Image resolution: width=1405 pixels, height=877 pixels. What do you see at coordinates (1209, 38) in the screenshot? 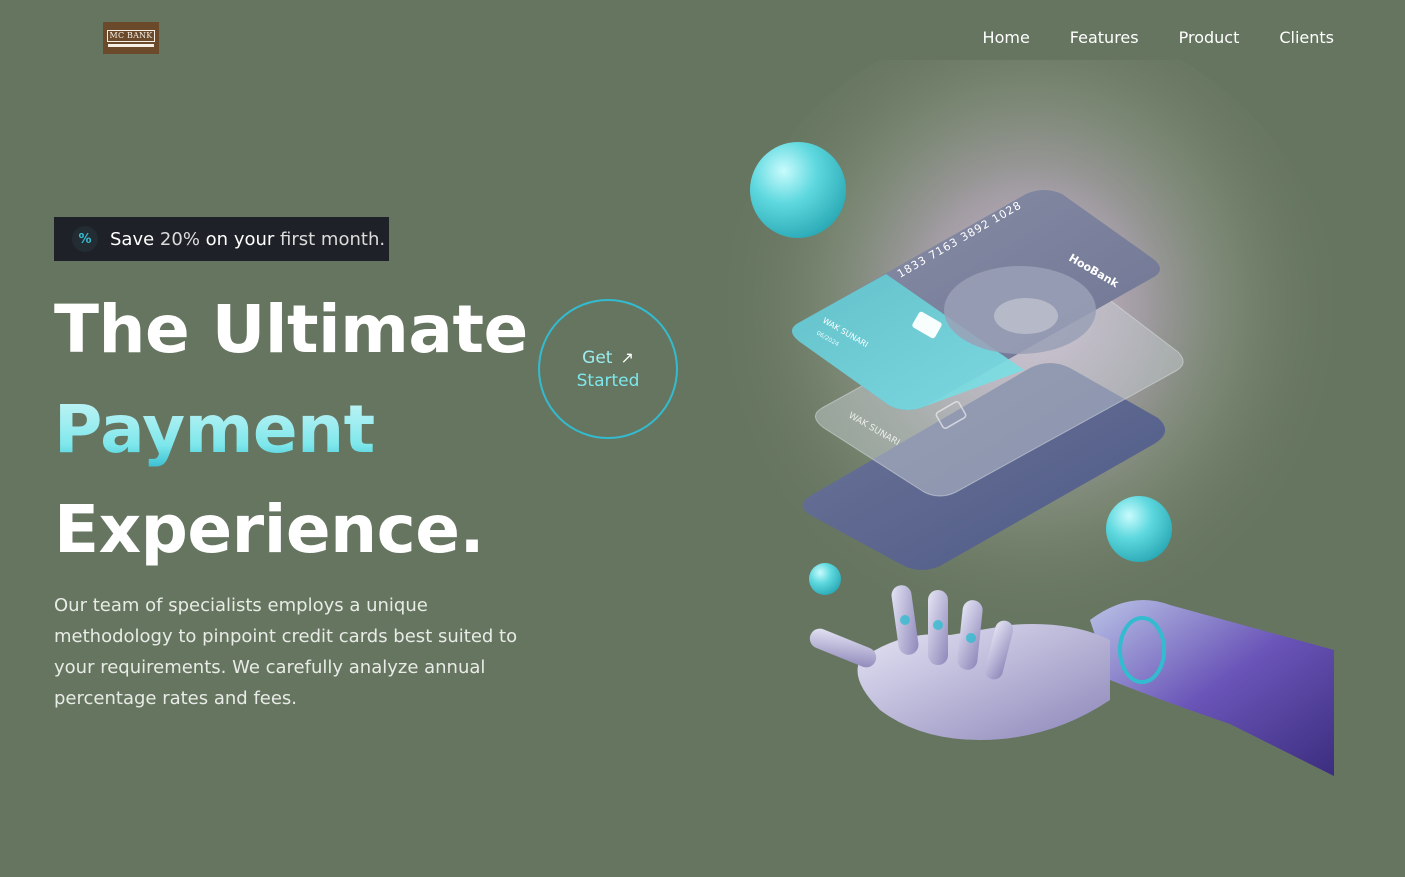
I see `nav-product: Product` at bounding box center [1209, 38].